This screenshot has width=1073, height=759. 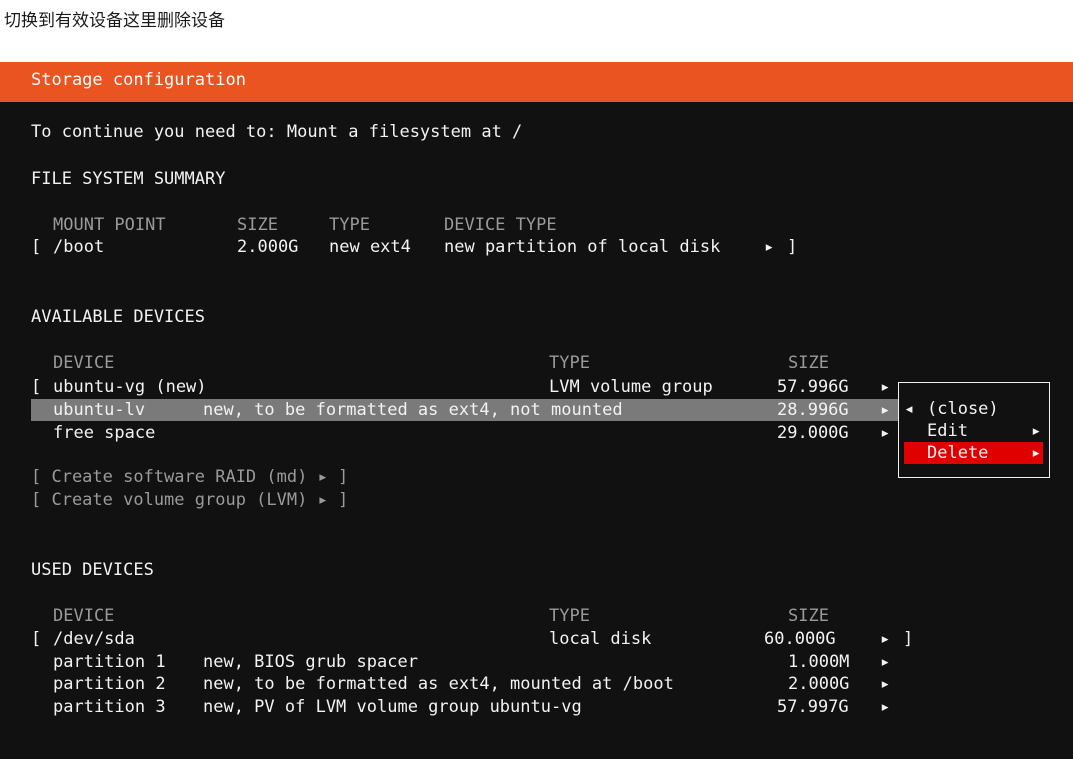 What do you see at coordinates (800, 639) in the screenshot?
I see `row-size: 60.000G` at bounding box center [800, 639].